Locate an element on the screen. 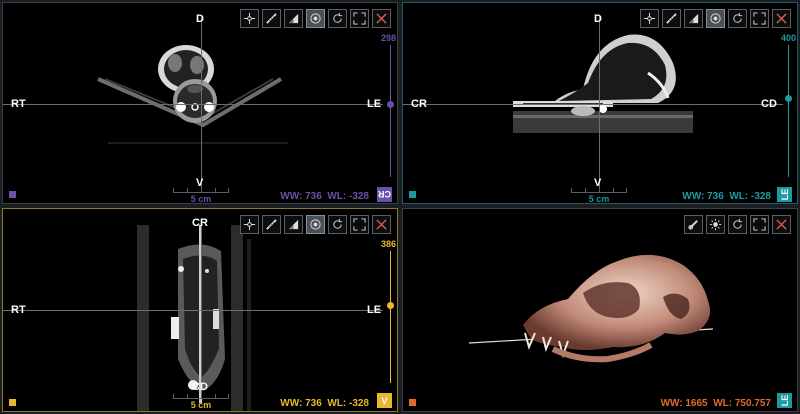 The width and height of the screenshot is (800, 414). volume-toolbar is located at coordinates (737, 224).